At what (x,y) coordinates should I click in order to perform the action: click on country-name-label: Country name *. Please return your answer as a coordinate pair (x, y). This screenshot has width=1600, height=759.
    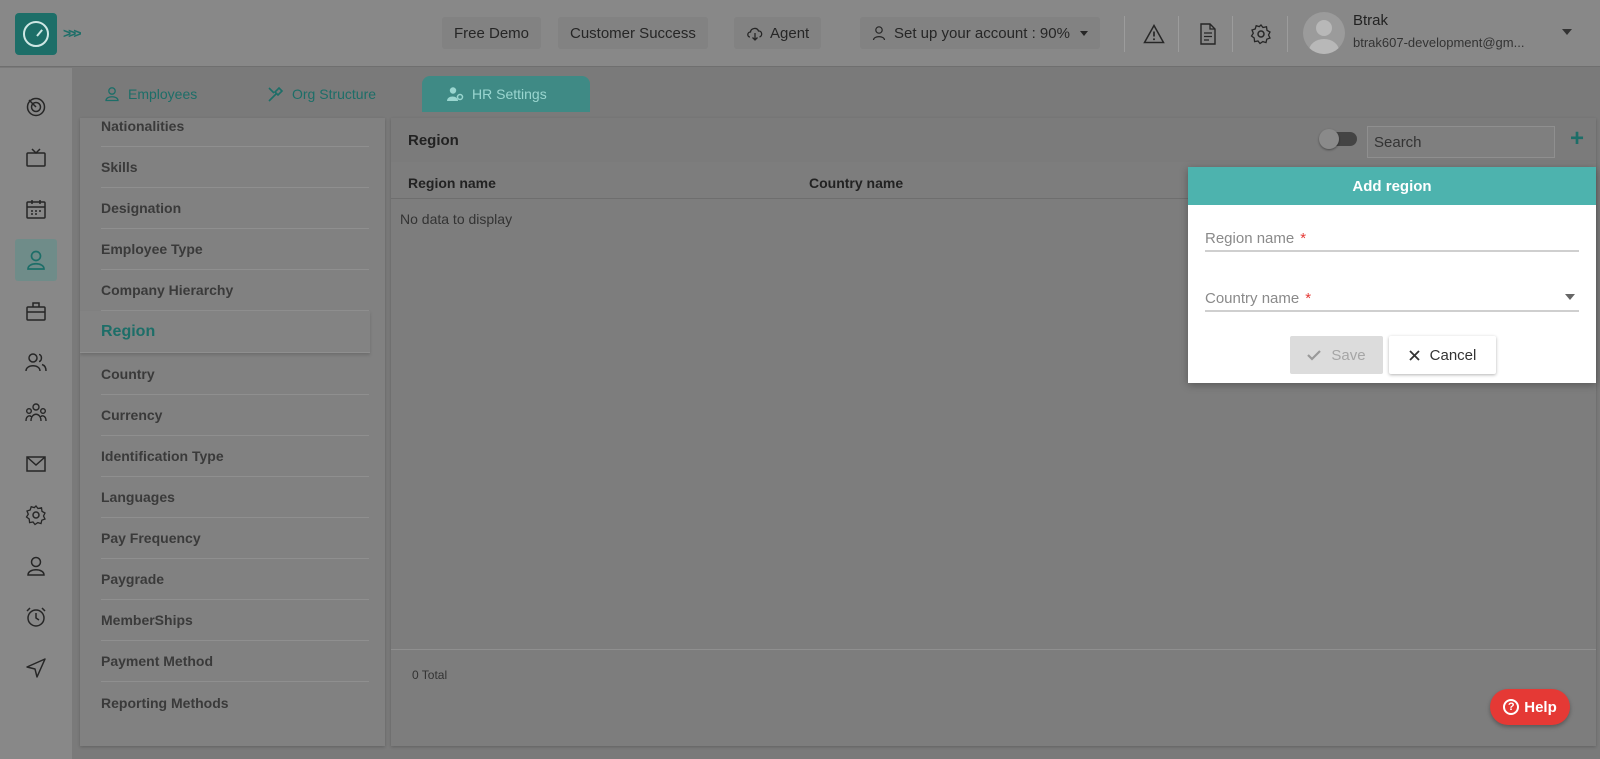
    Looking at the image, I should click on (1258, 298).